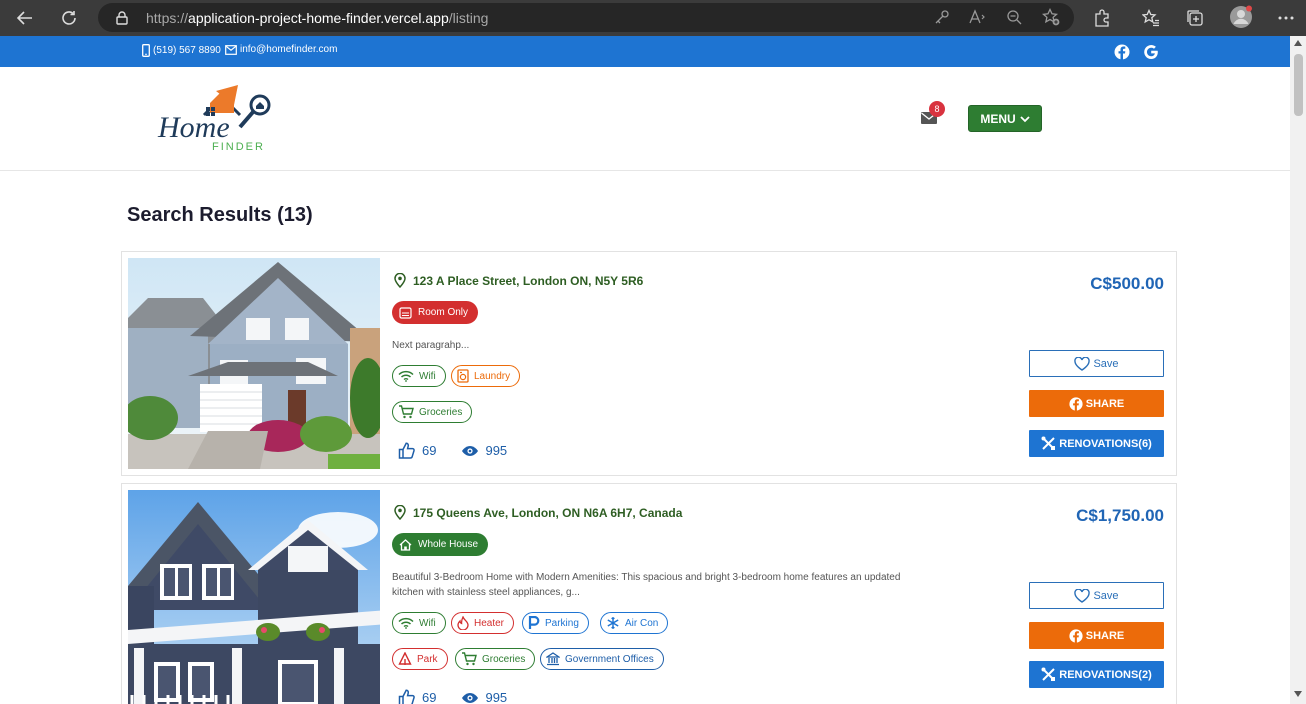 The height and width of the screenshot is (704, 1306). I want to click on home-finder-logo: Home FINDER, so click(216, 117).